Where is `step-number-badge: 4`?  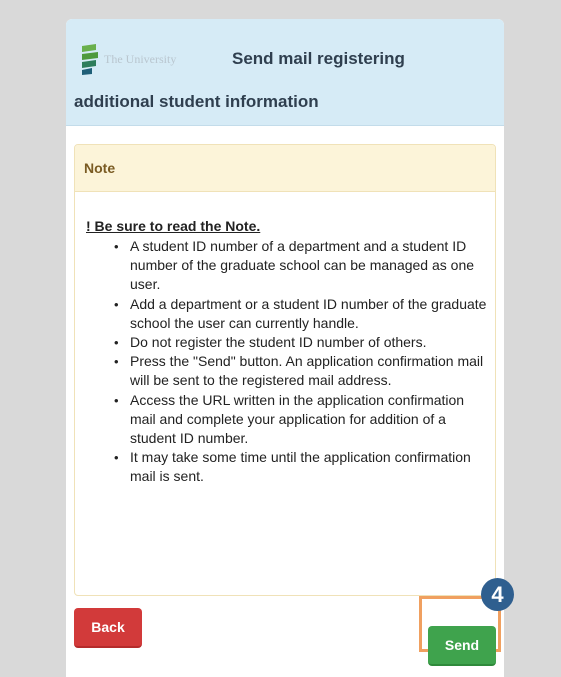
step-number-badge: 4 is located at coordinates (497, 594).